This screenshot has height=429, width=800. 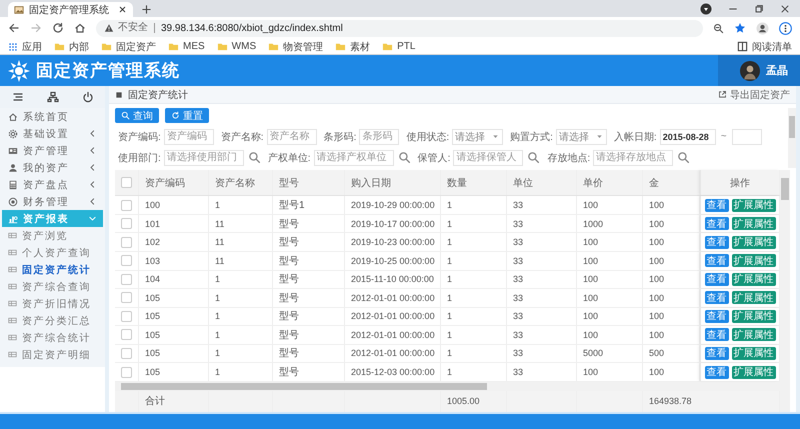 What do you see at coordinates (52, 184) in the screenshot?
I see `sidebar-item: 资产盘点` at bounding box center [52, 184].